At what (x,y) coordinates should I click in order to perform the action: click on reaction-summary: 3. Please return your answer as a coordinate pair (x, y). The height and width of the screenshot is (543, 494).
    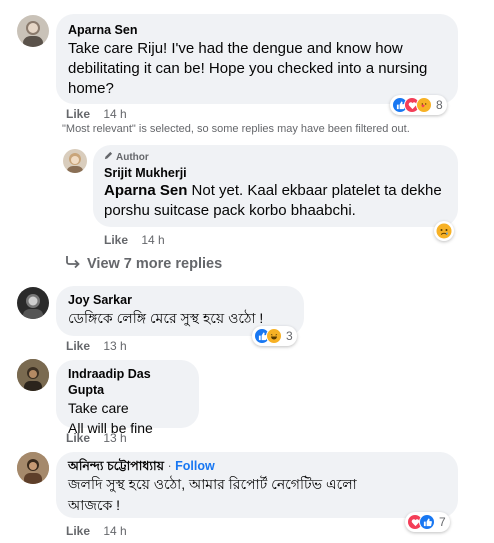
    Looking at the image, I should click on (274, 336).